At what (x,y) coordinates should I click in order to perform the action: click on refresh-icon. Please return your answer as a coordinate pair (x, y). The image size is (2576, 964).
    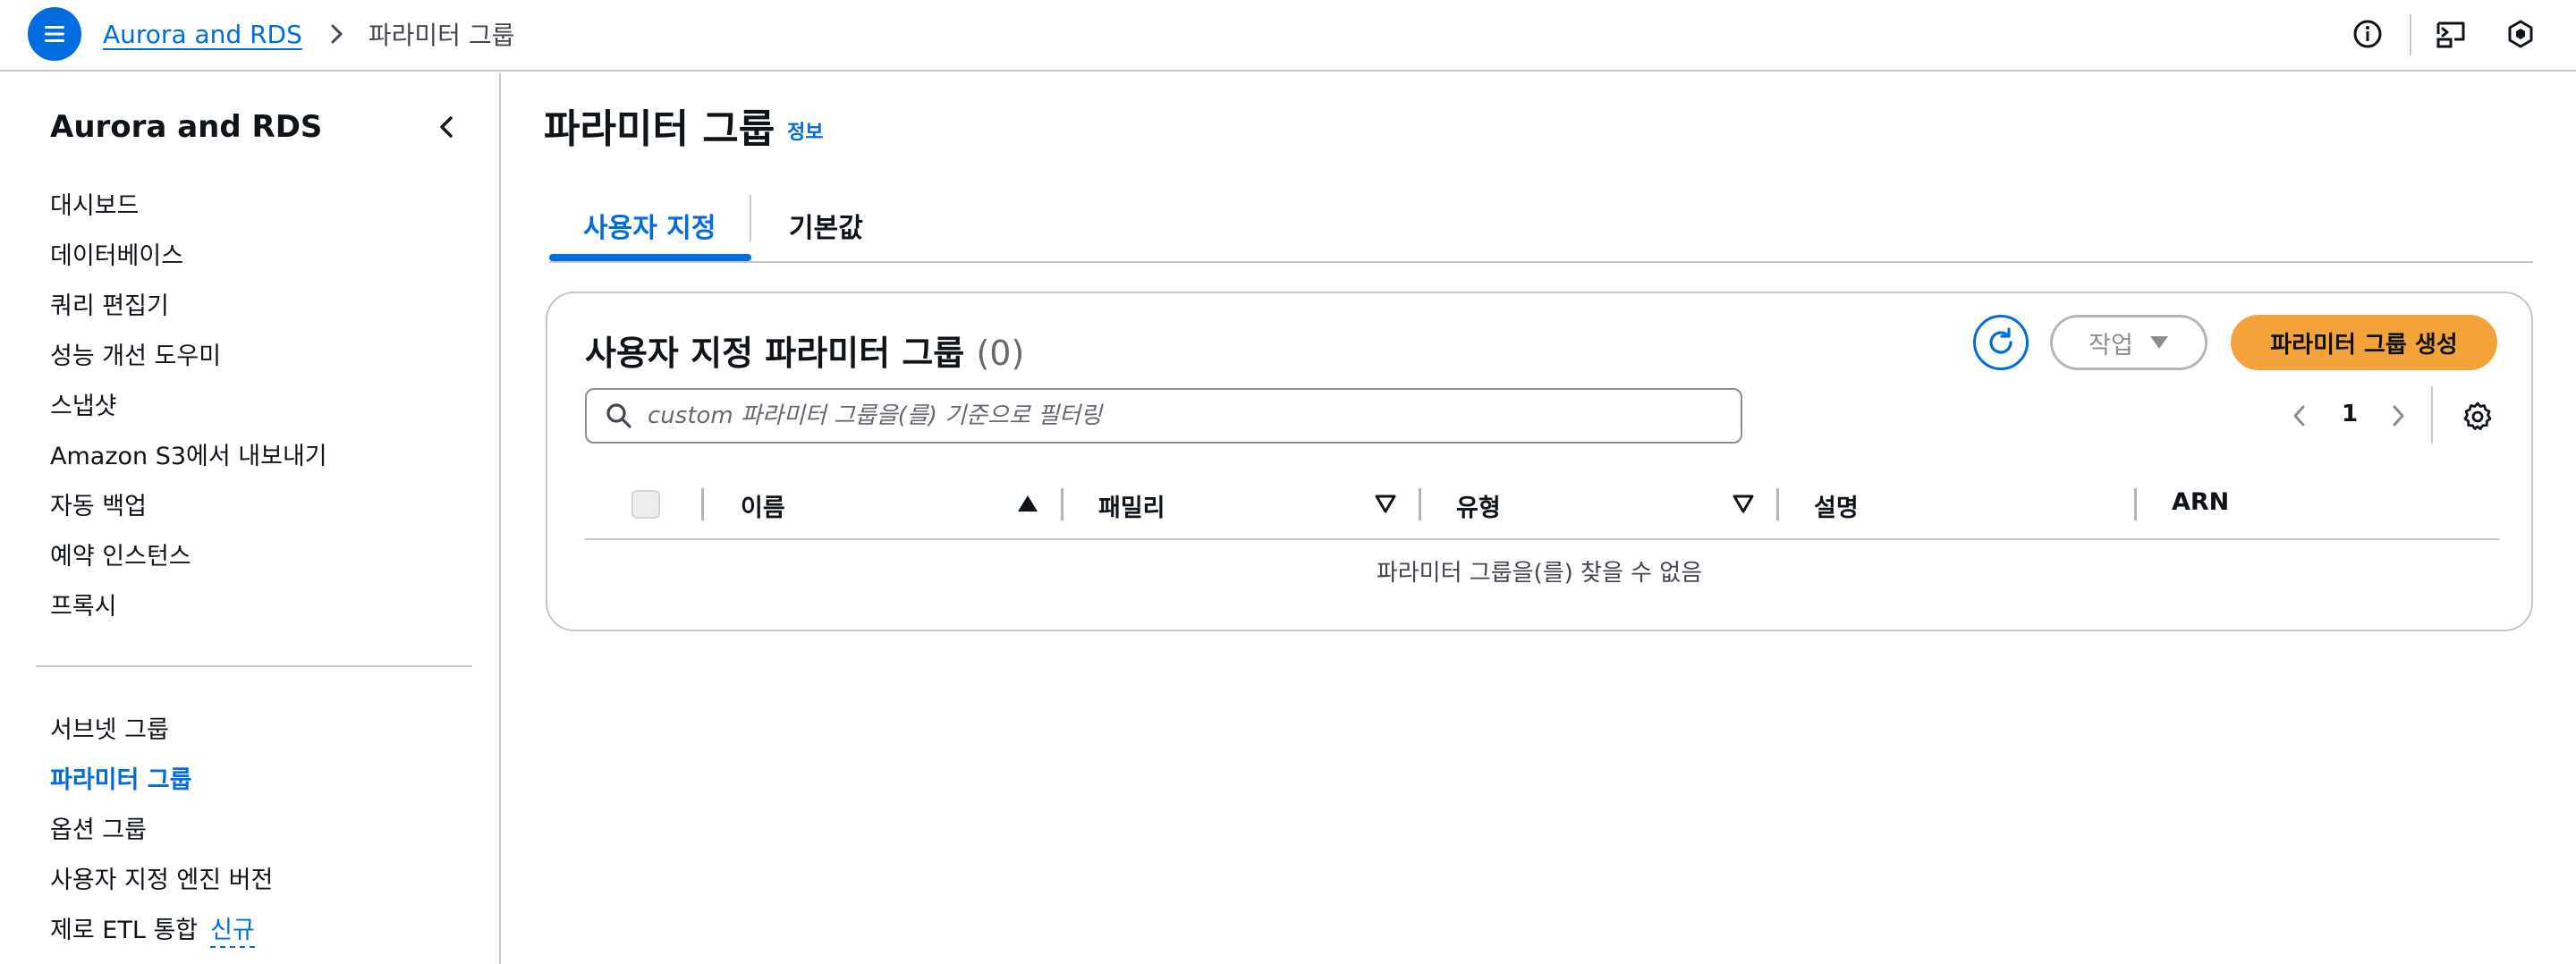
    Looking at the image, I should click on (2000, 341).